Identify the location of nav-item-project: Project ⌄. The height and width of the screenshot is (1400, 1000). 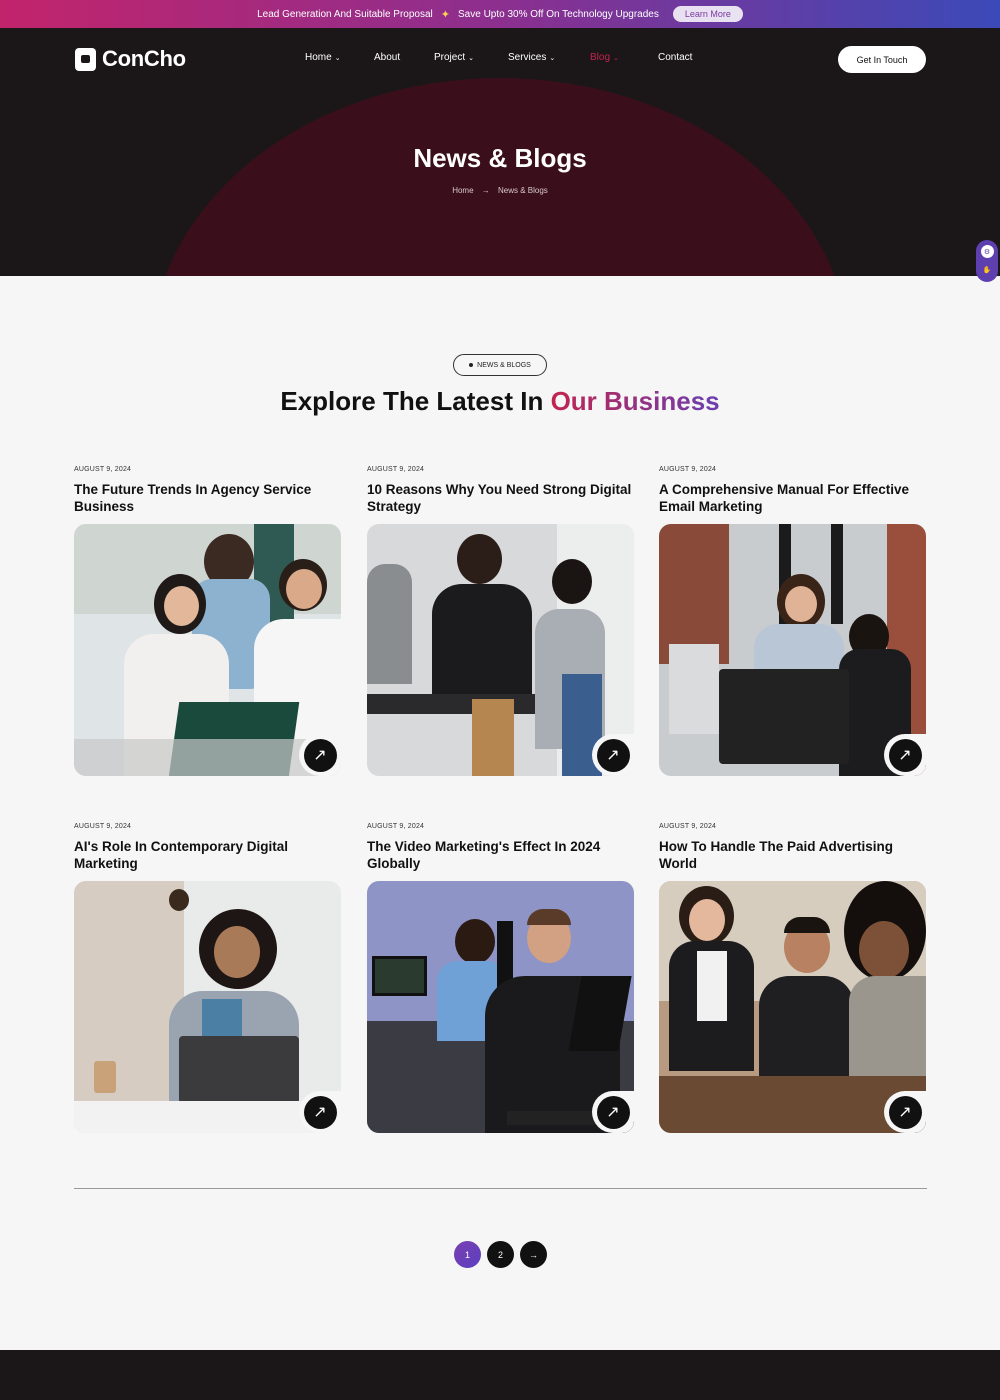
(471, 57).